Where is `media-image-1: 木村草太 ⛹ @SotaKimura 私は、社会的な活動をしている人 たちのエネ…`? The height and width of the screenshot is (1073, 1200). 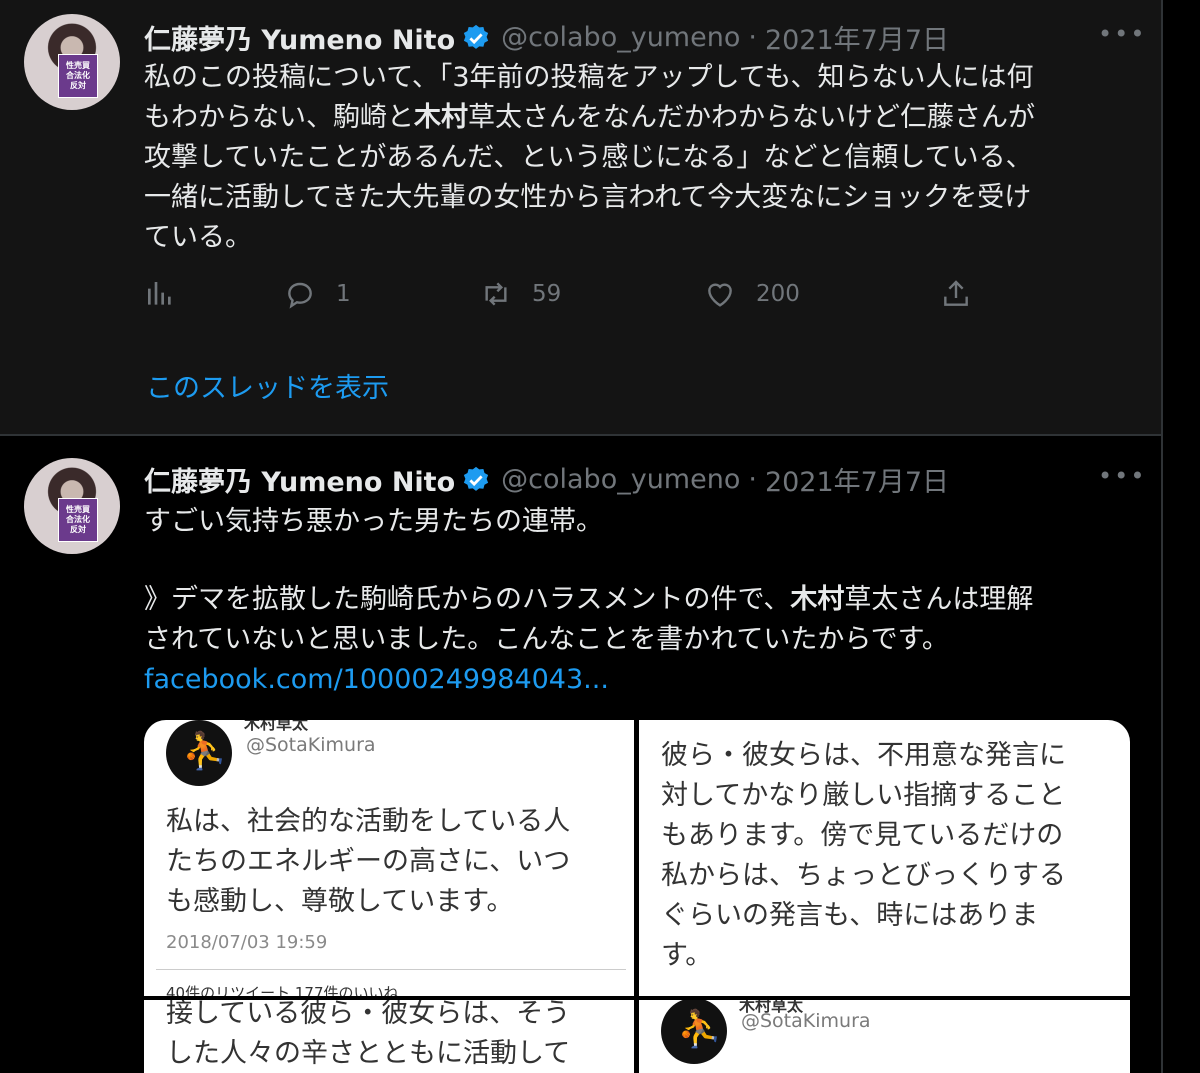
media-image-1: 木村草太 ⛹ @SotaKimura 私は、社会的な活動をしている人 たちのエネ… is located at coordinates (389, 858).